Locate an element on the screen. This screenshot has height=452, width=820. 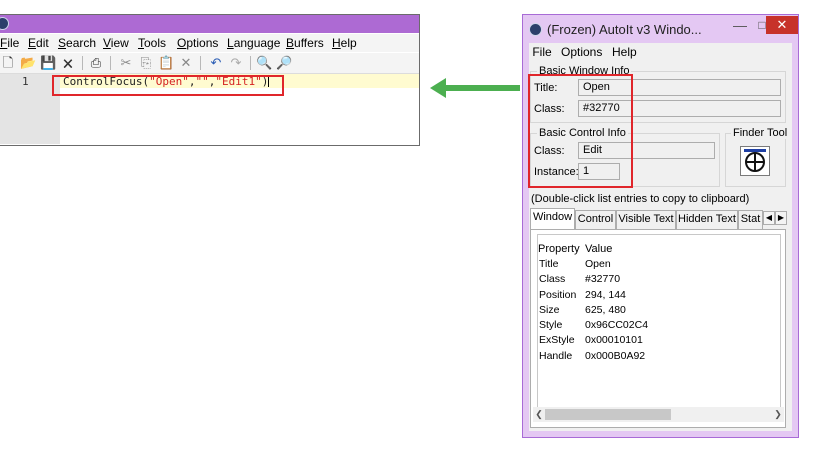
tab-scroll-left-icon: ◀ is located at coordinates (769, 218).